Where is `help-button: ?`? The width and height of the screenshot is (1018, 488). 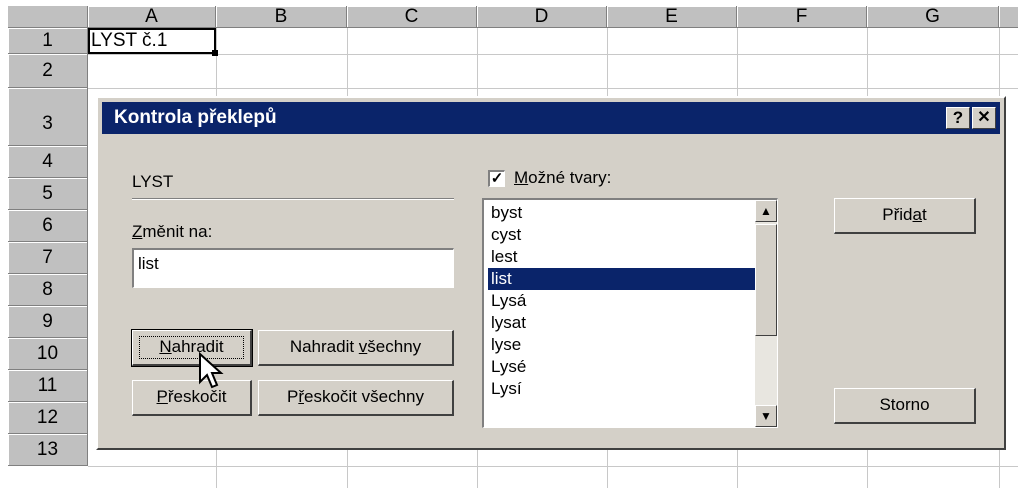
help-button: ? is located at coordinates (958, 118).